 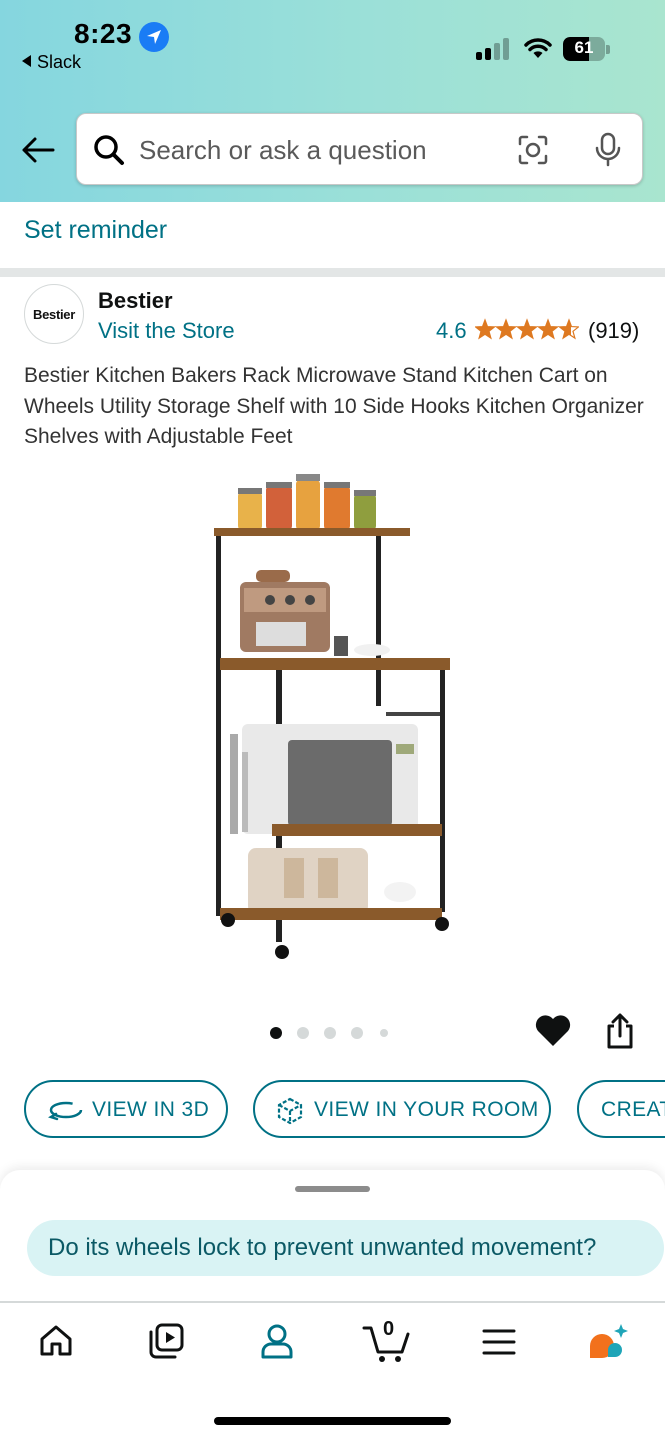 I want to click on back-app-label: Slack, so click(x=59, y=62).